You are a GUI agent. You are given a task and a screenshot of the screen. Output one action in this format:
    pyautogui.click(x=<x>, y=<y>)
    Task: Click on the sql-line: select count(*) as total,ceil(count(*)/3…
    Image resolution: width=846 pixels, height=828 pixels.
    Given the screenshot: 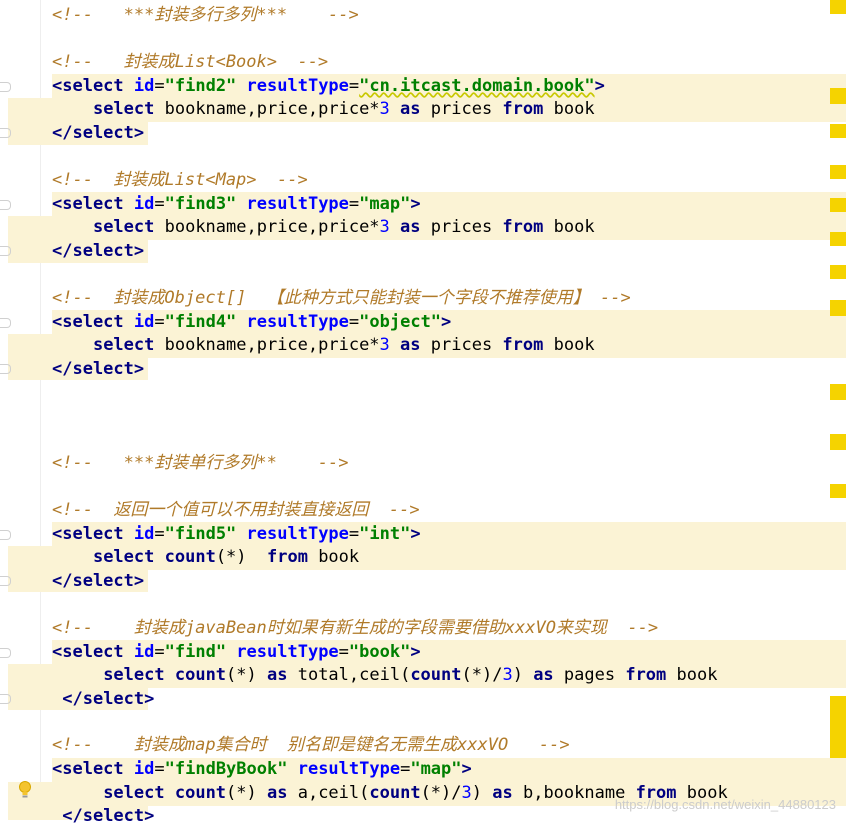 What is the action you would take?
    pyautogui.click(x=384, y=675)
    